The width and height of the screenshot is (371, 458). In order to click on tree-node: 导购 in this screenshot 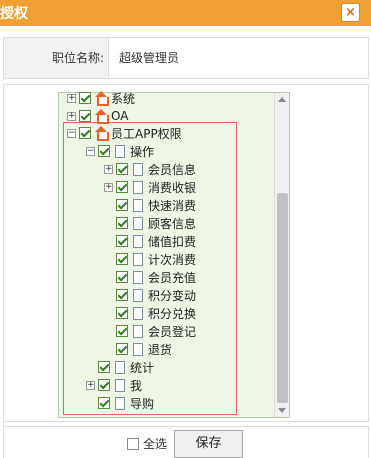, I will do `click(120, 403)`.